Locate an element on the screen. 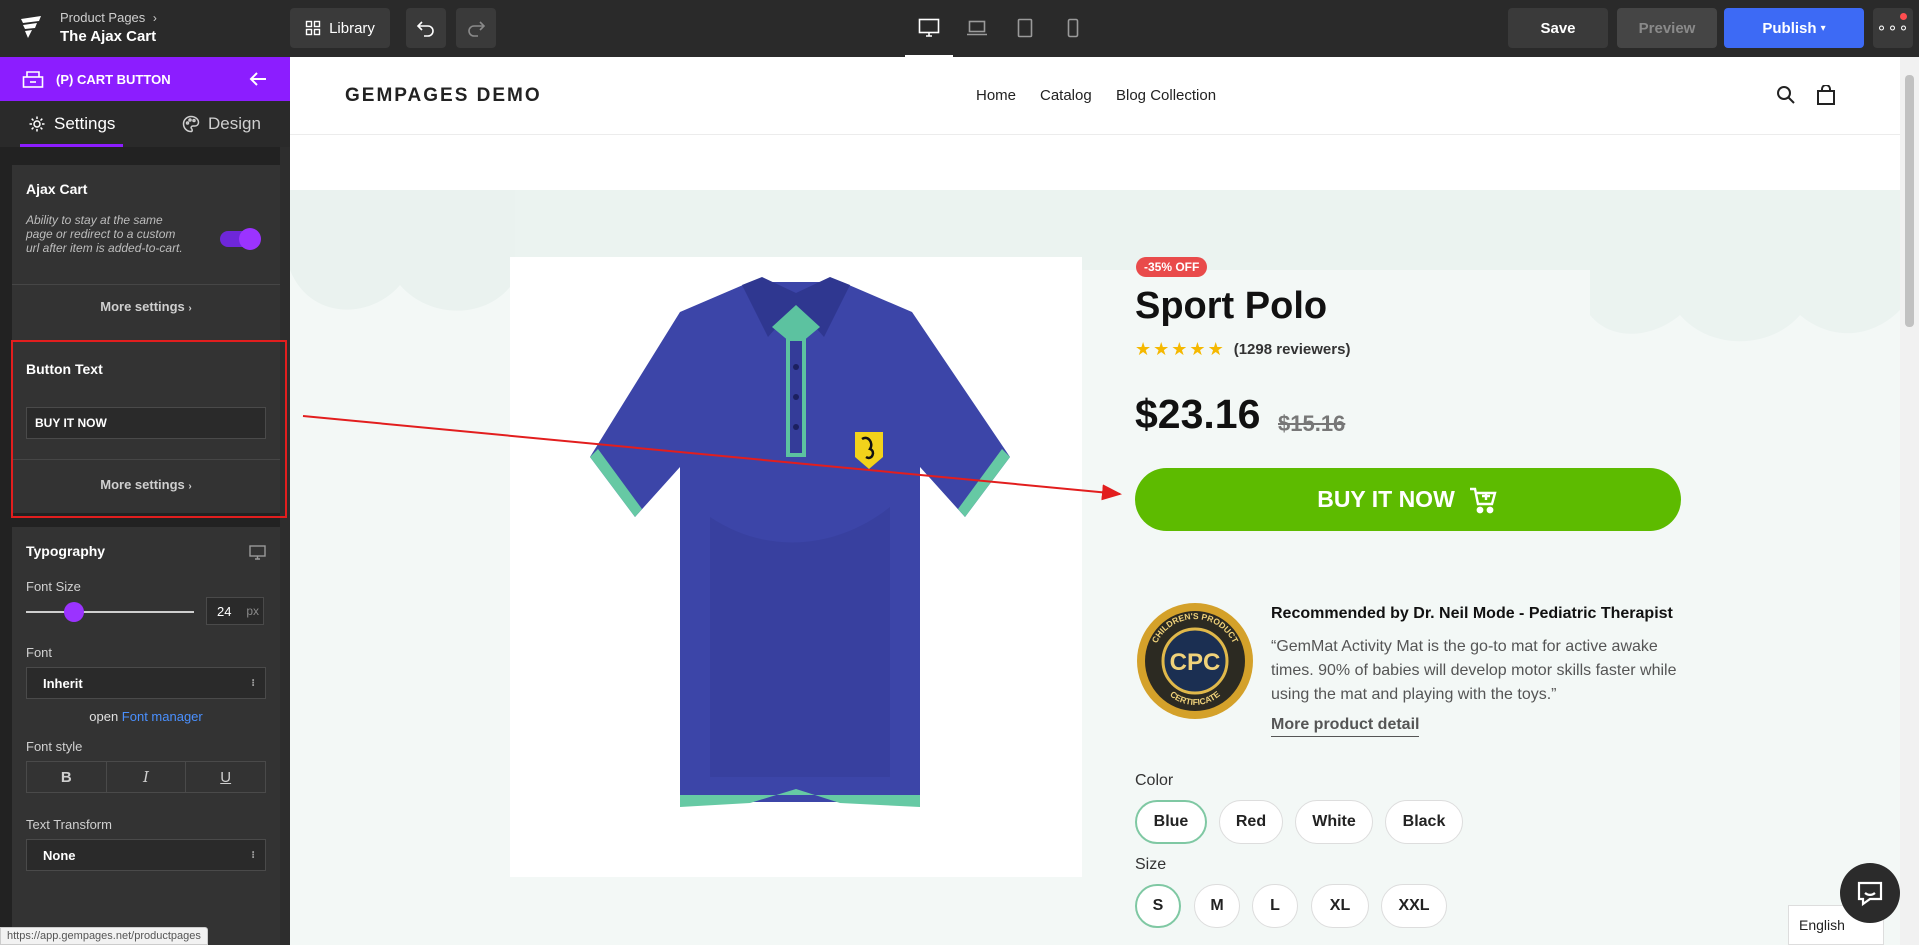 The height and width of the screenshot is (945, 1919). font-size-unit: px is located at coordinates (252, 611).